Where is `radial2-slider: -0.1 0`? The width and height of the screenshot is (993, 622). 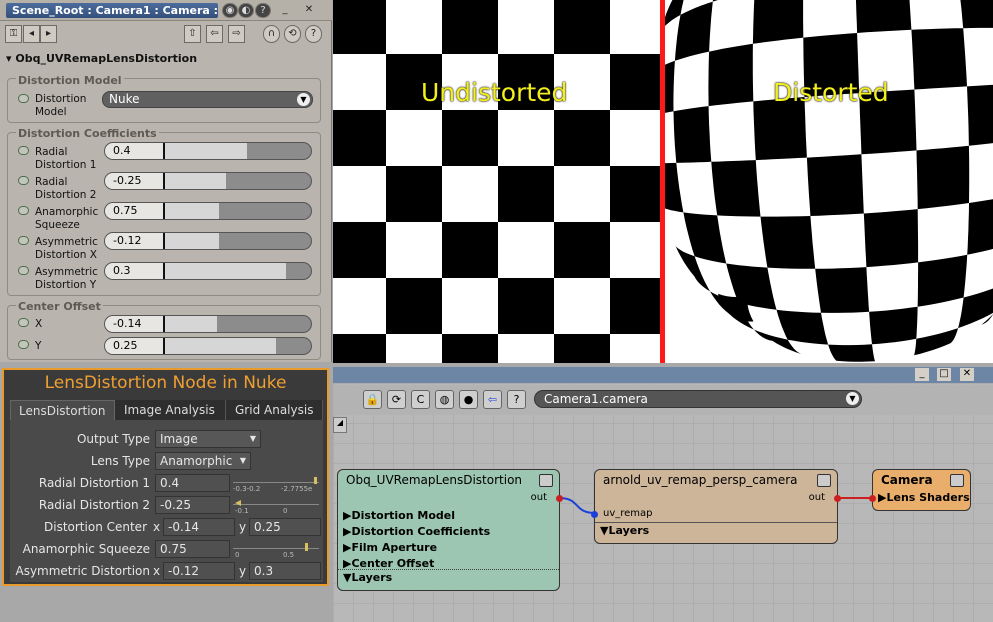
radial2-slider: -0.1 0 is located at coordinates (276, 505).